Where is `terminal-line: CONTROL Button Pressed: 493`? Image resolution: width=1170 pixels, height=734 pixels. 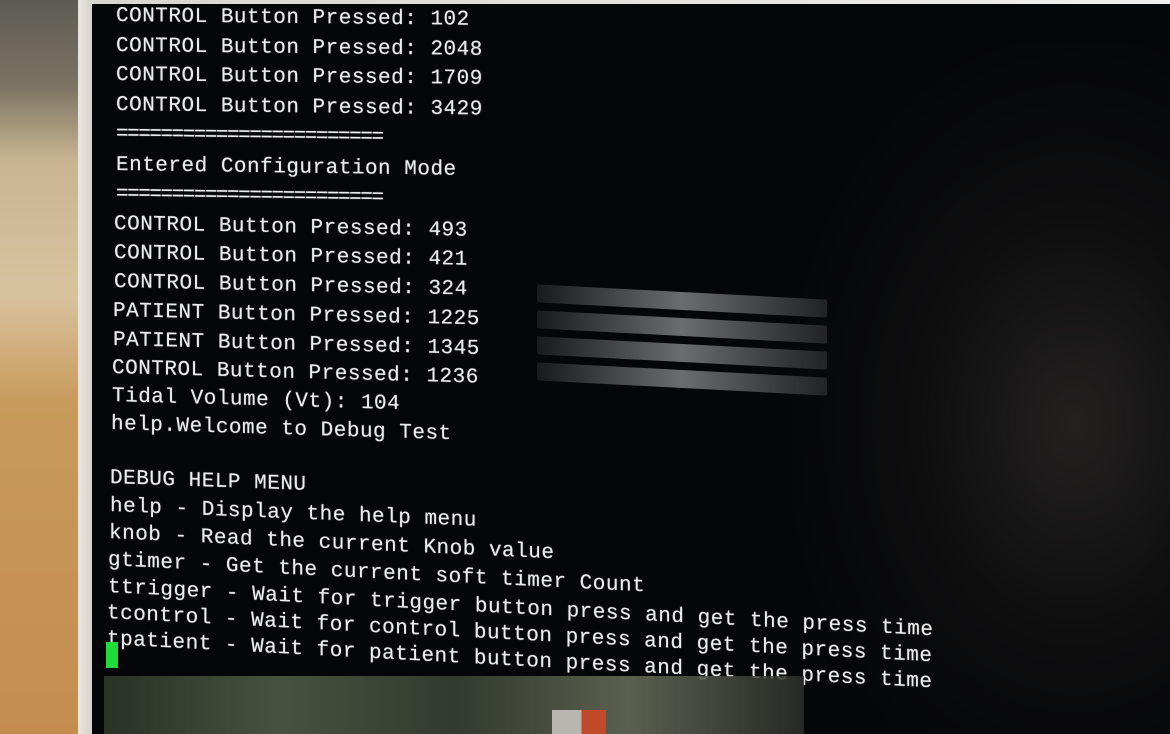 terminal-line: CONTROL Button Pressed: 493 is located at coordinates (291, 228).